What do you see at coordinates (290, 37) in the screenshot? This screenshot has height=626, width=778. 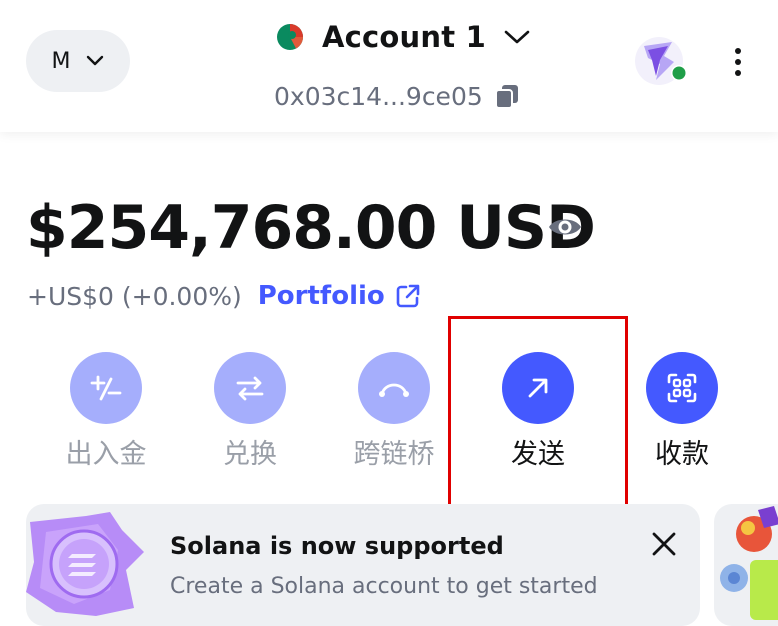 I see `account-avatar-icon` at bounding box center [290, 37].